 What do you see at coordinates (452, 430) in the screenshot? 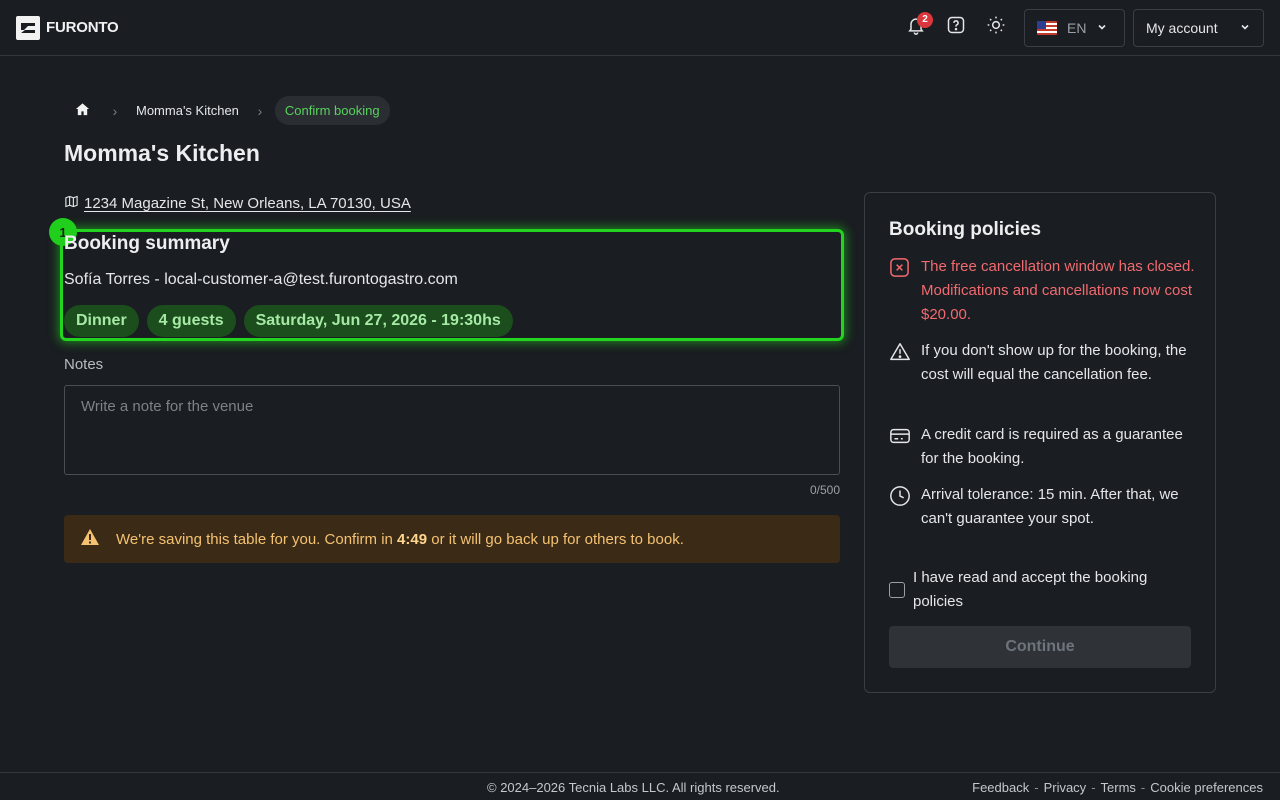
I see `notes-input` at bounding box center [452, 430].